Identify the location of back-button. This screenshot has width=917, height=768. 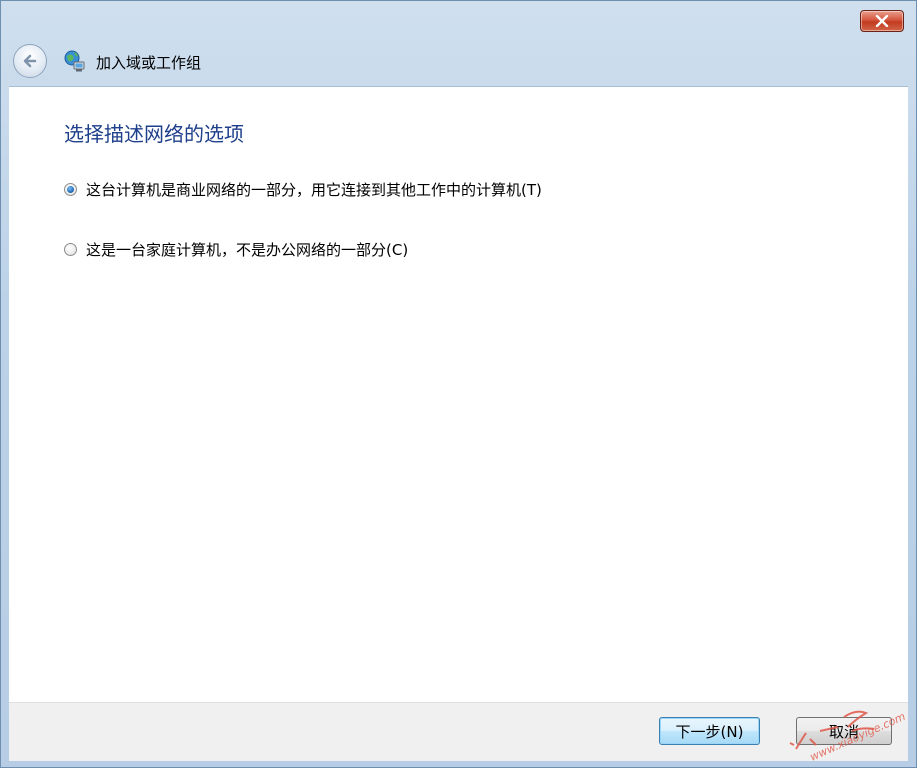
(30, 61).